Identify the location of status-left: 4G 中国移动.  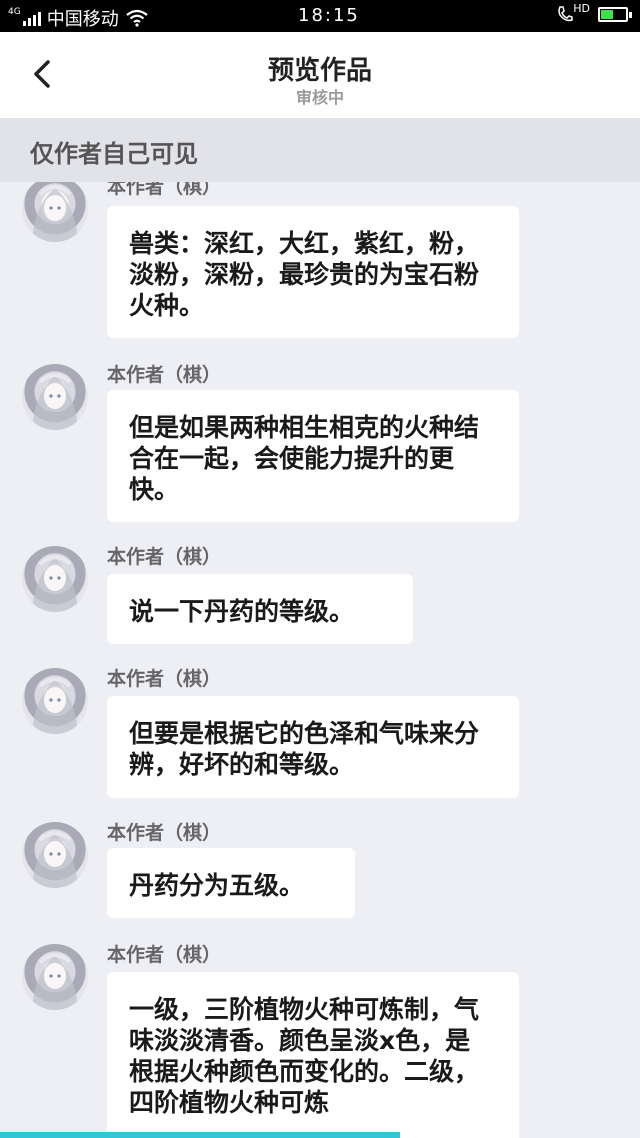
(78, 18).